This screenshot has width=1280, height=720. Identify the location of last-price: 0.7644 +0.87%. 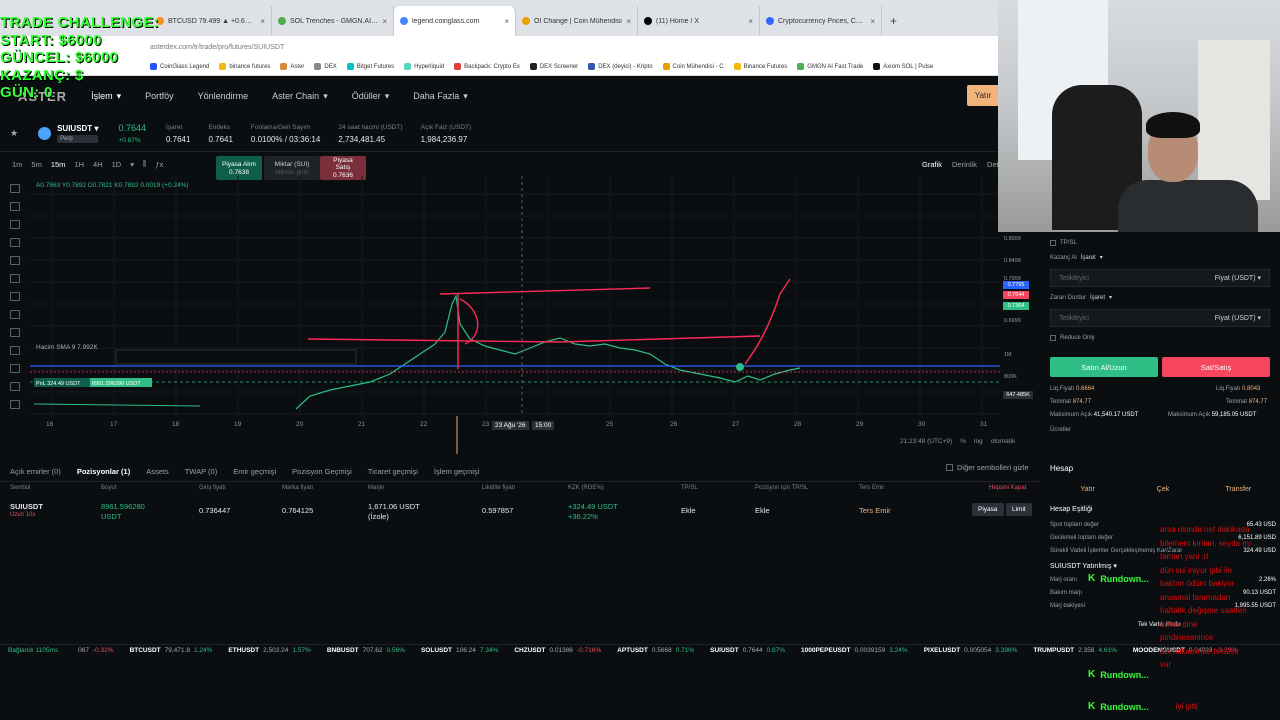
(132, 133).